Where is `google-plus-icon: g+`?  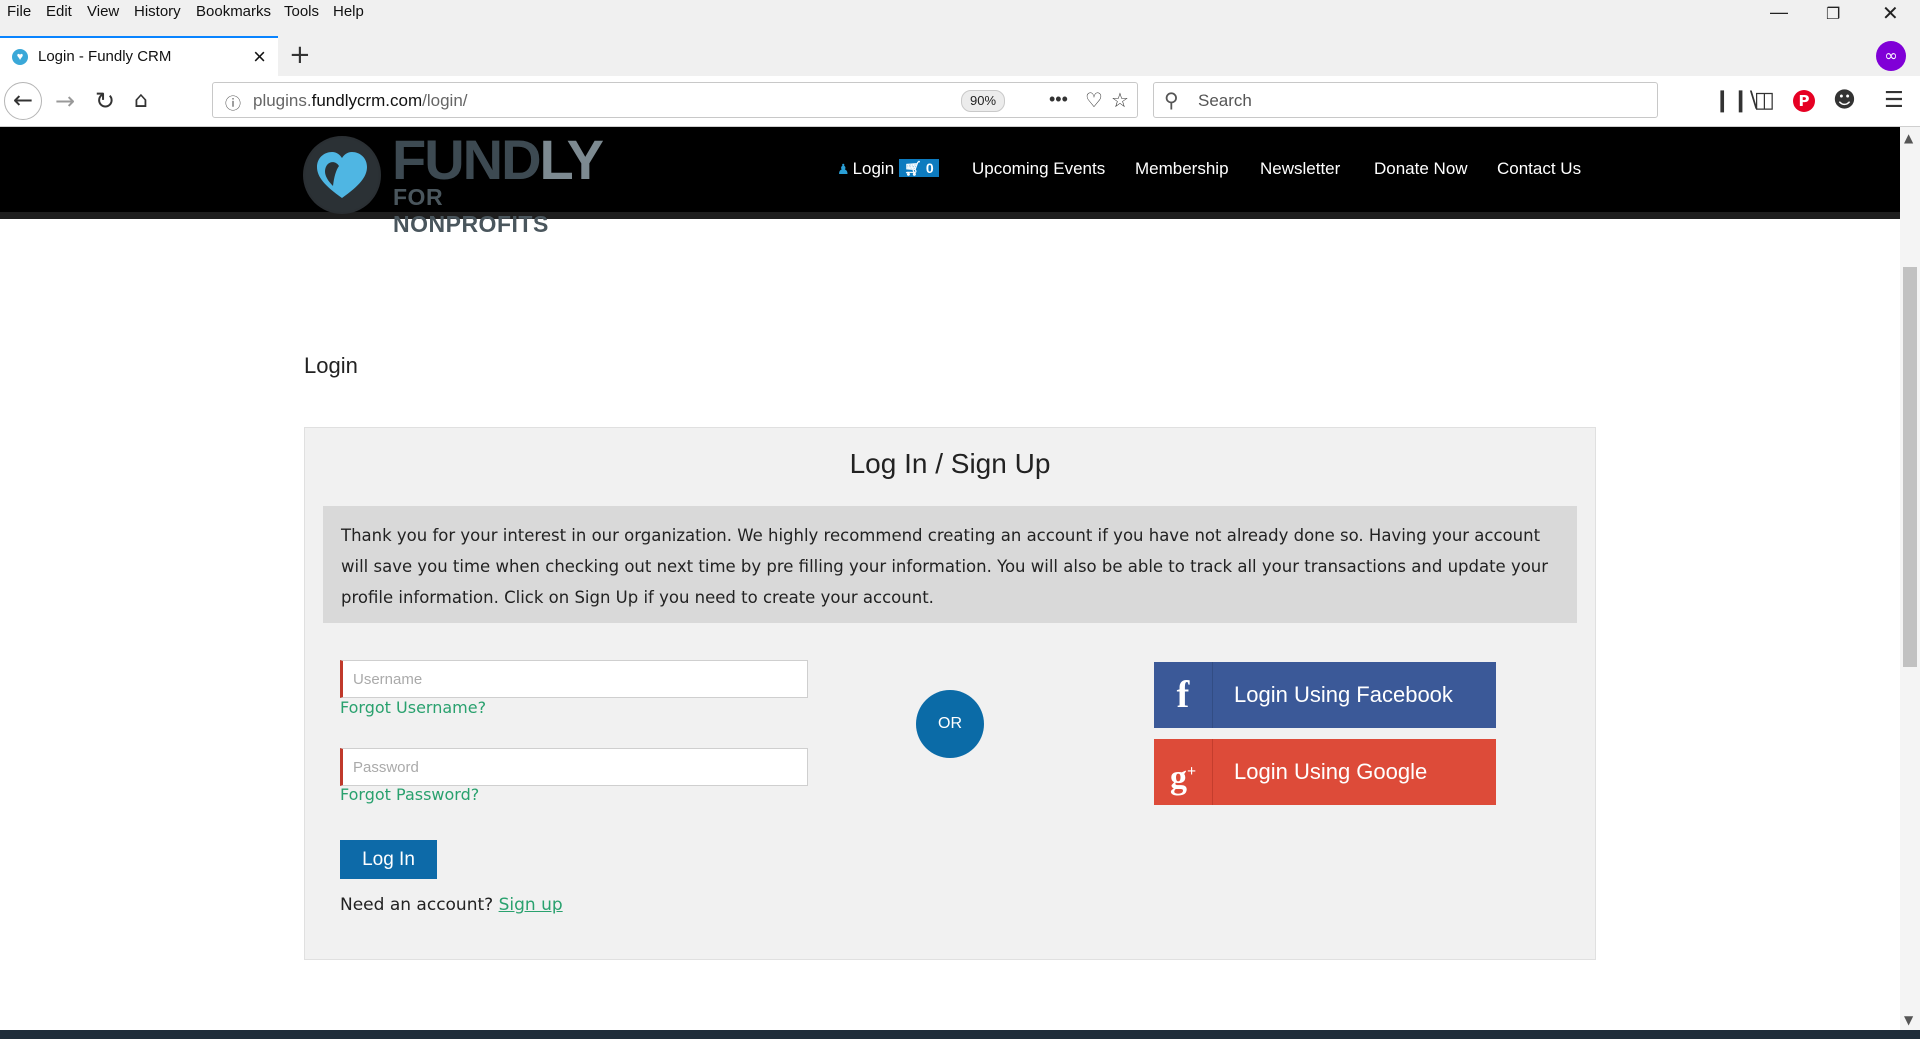
google-plus-icon: g+ is located at coordinates (1183, 772).